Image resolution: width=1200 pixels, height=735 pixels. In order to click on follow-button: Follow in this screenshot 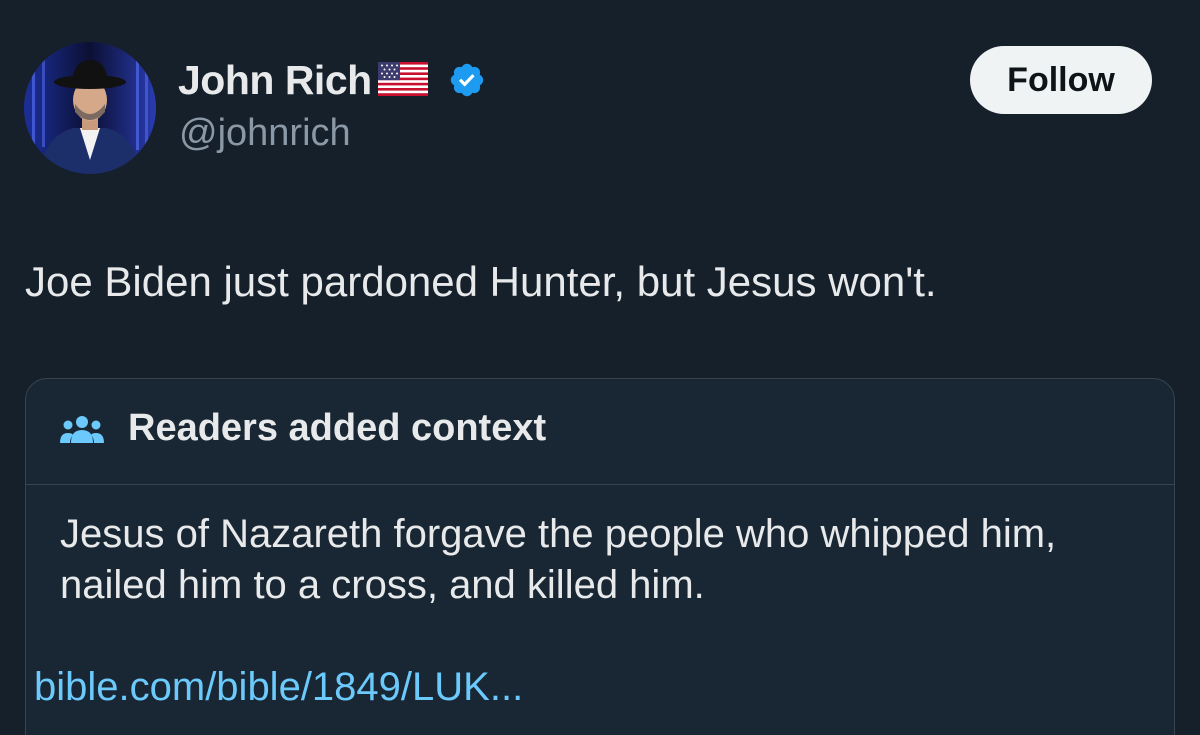, I will do `click(1061, 80)`.